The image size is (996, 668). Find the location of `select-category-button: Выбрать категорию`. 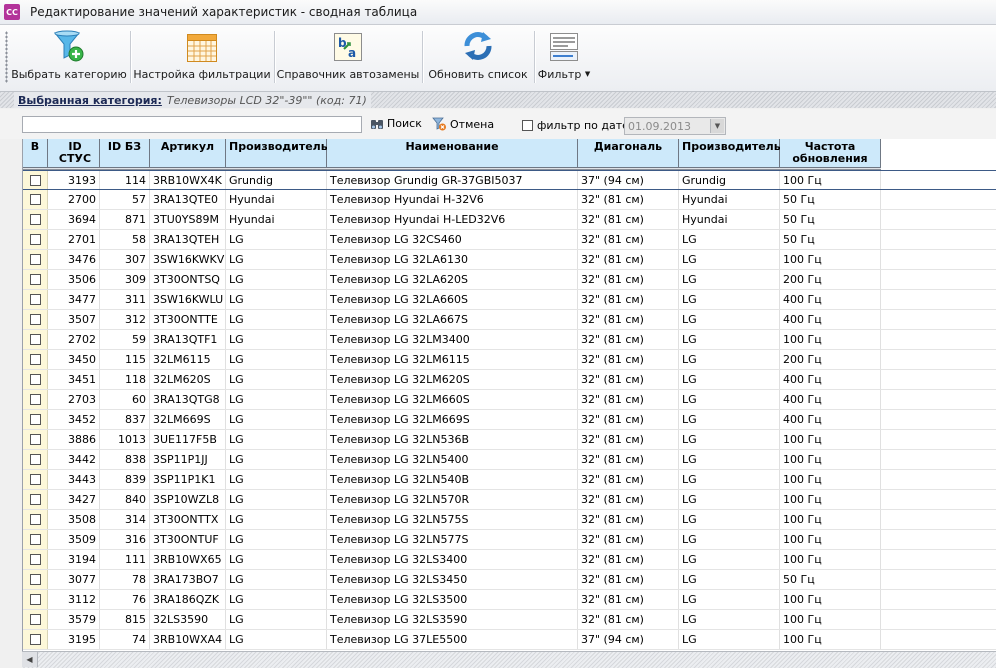

select-category-button: Выбрать категорию is located at coordinates (69, 57).